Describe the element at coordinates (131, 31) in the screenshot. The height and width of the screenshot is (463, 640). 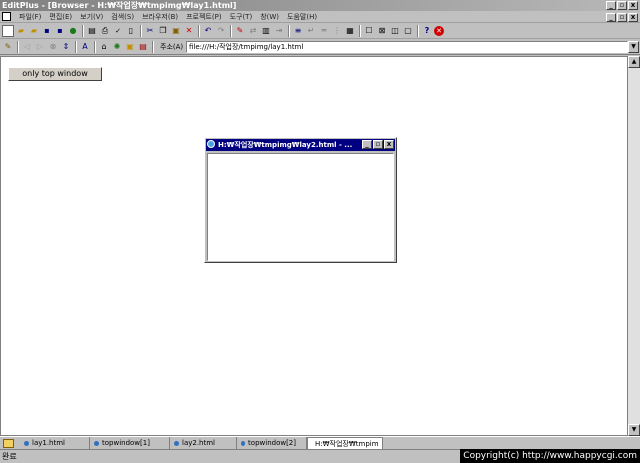
I see `properties-icon: ▯` at that location.